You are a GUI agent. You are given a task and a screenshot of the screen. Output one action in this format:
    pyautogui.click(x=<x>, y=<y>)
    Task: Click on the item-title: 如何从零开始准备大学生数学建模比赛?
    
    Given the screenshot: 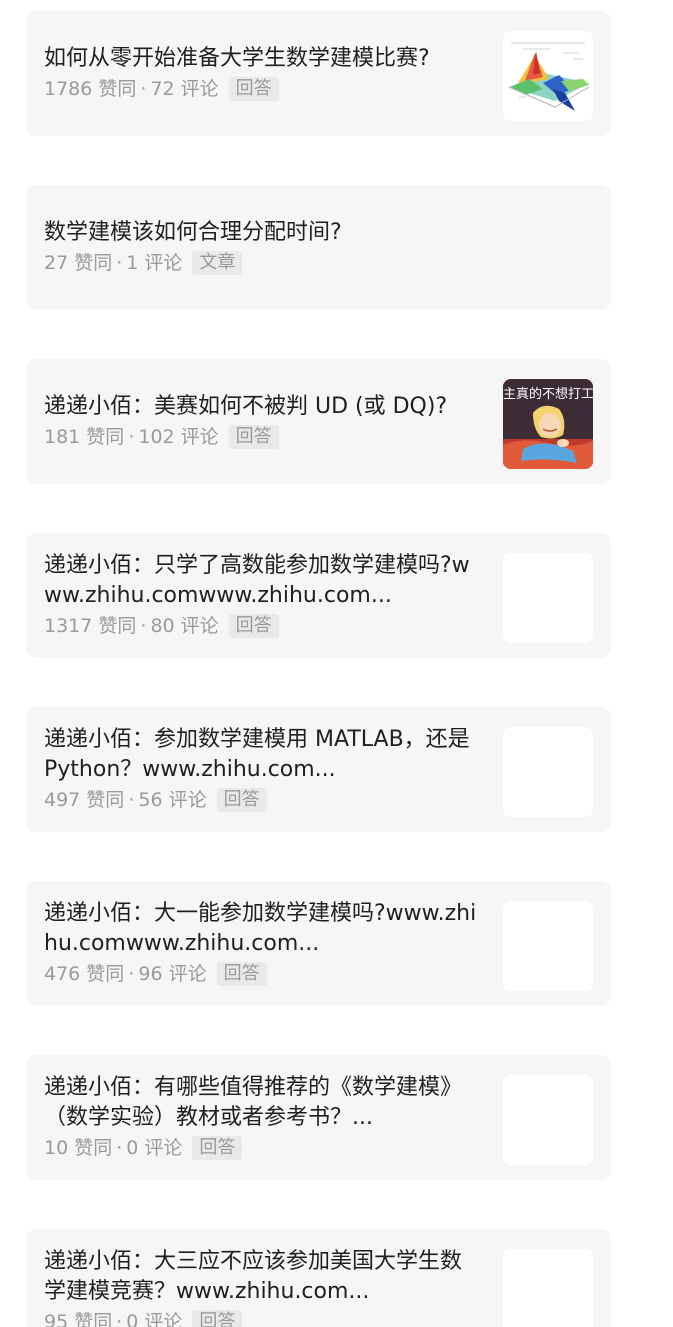 What is the action you would take?
    pyautogui.click(x=262, y=59)
    